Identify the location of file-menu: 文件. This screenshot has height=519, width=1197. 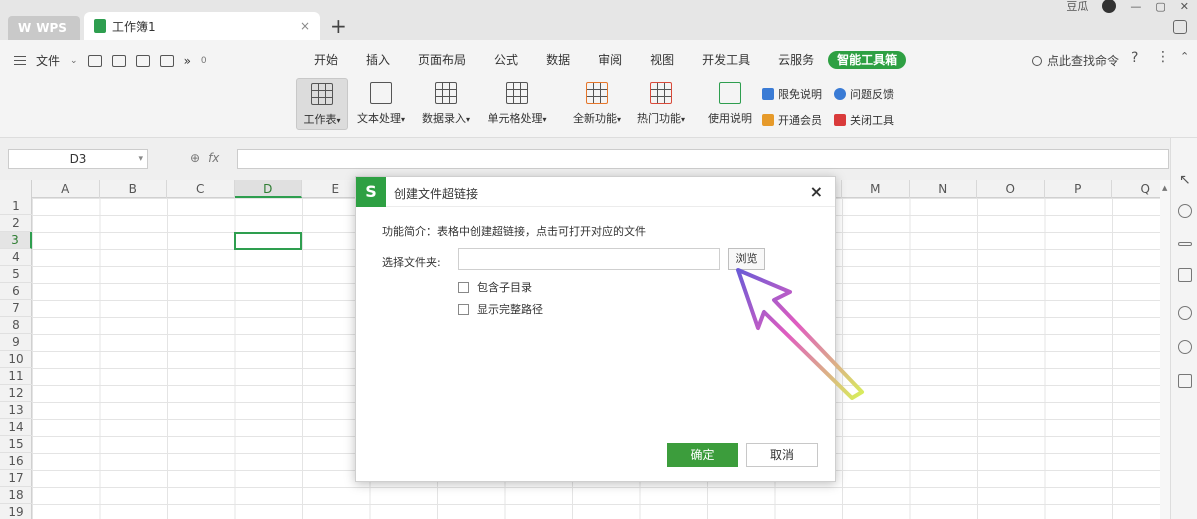
(48, 60).